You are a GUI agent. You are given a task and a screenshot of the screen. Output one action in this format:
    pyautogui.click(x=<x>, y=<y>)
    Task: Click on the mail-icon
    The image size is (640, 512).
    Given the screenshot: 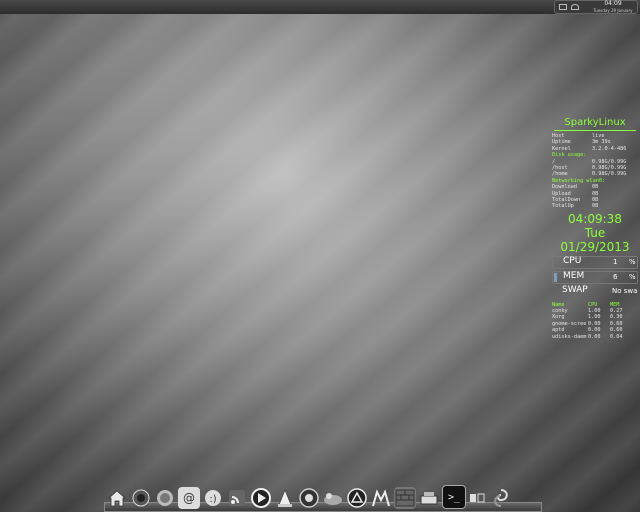 What is the action you would take?
    pyautogui.click(x=165, y=498)
    